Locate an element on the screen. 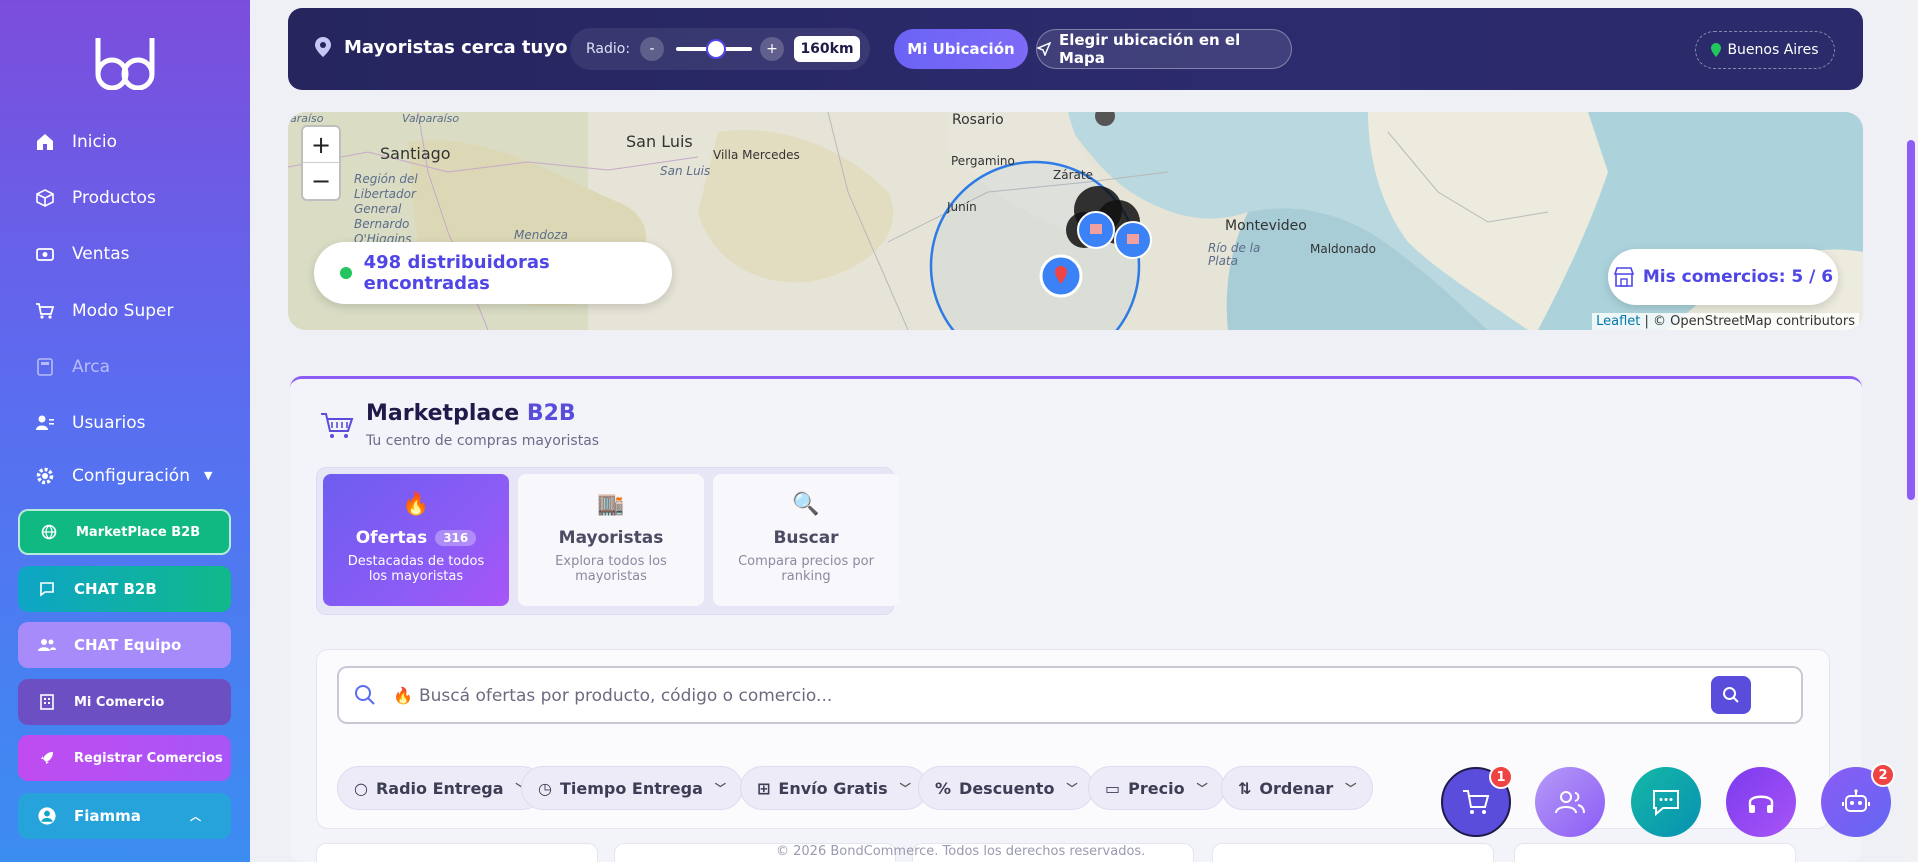 This screenshot has height=862, width=1918. location-pin-icon is located at coordinates (1716, 50).